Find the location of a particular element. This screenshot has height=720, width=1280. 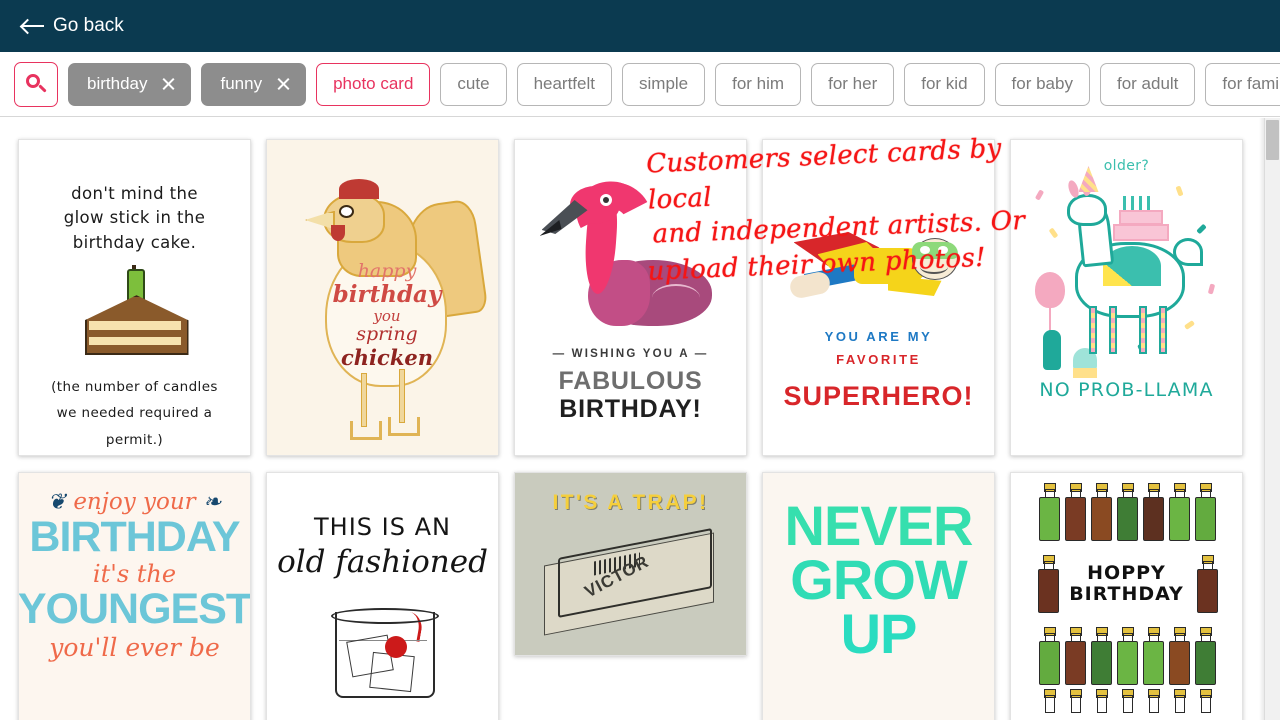

card-item-spring-chicken: happy birthday you spring chicken is located at coordinates (382, 297).